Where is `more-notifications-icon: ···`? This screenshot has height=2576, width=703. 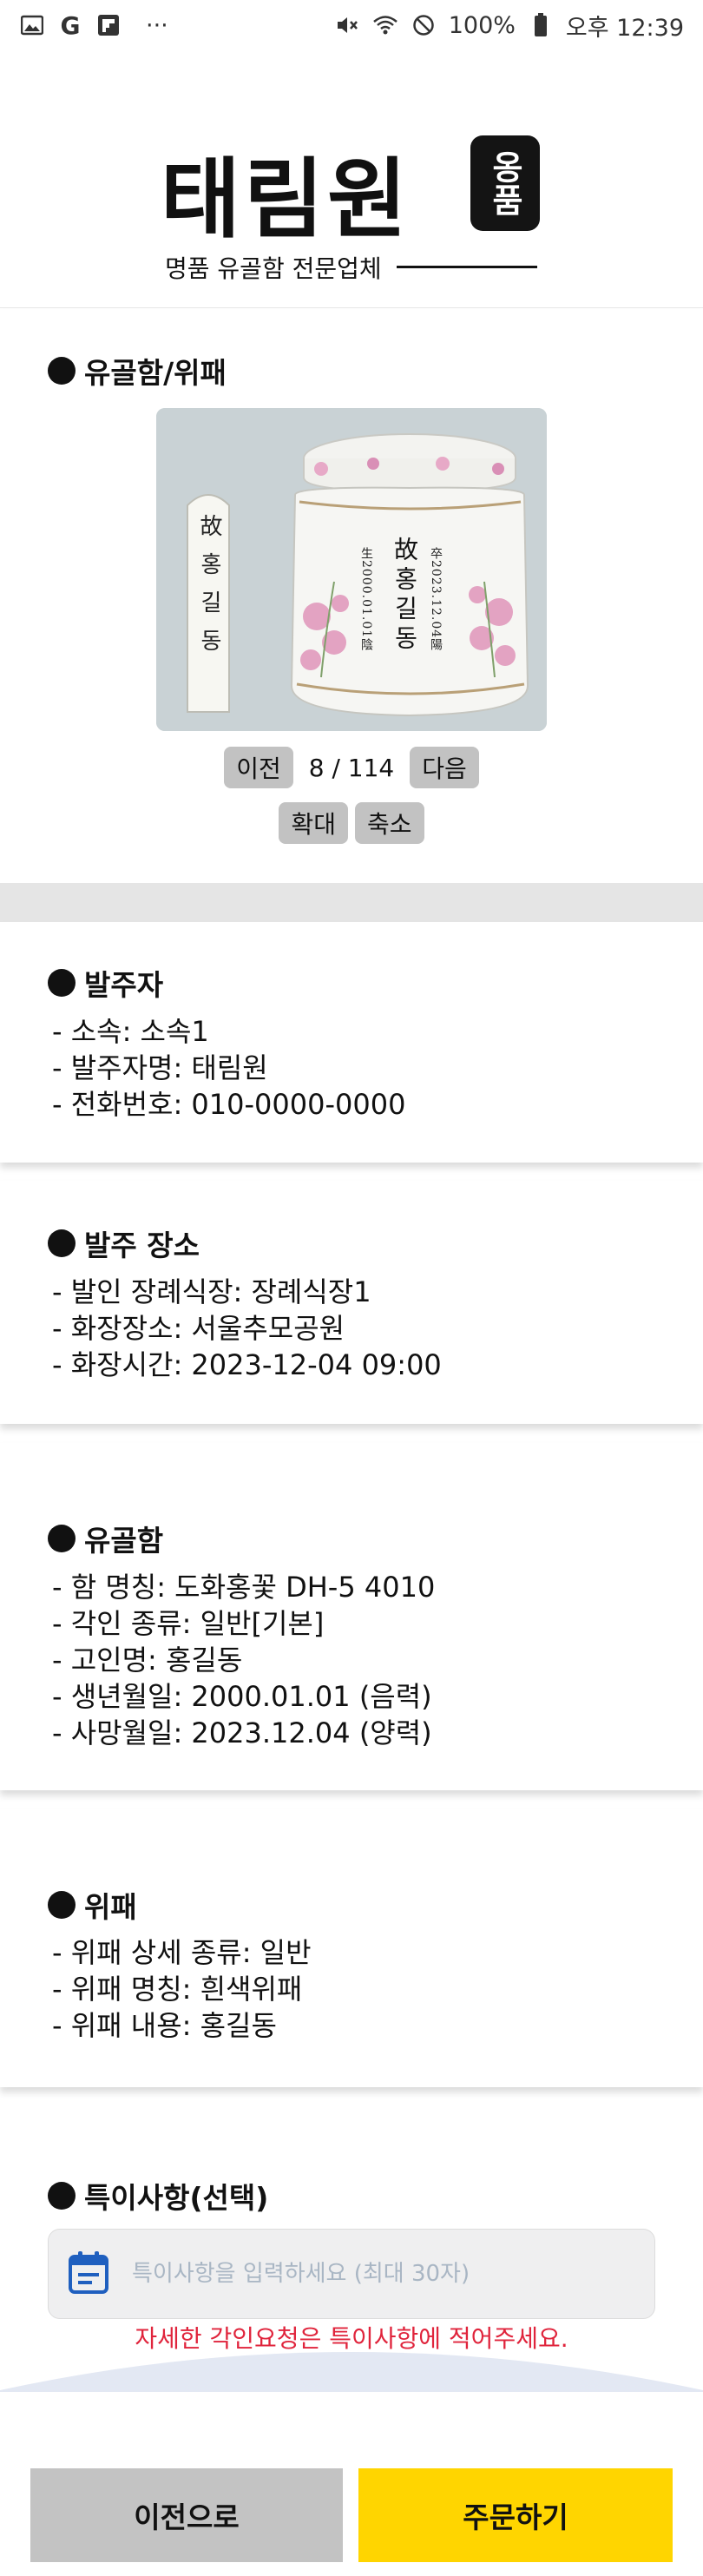
more-notifications-icon: ··· is located at coordinates (157, 25).